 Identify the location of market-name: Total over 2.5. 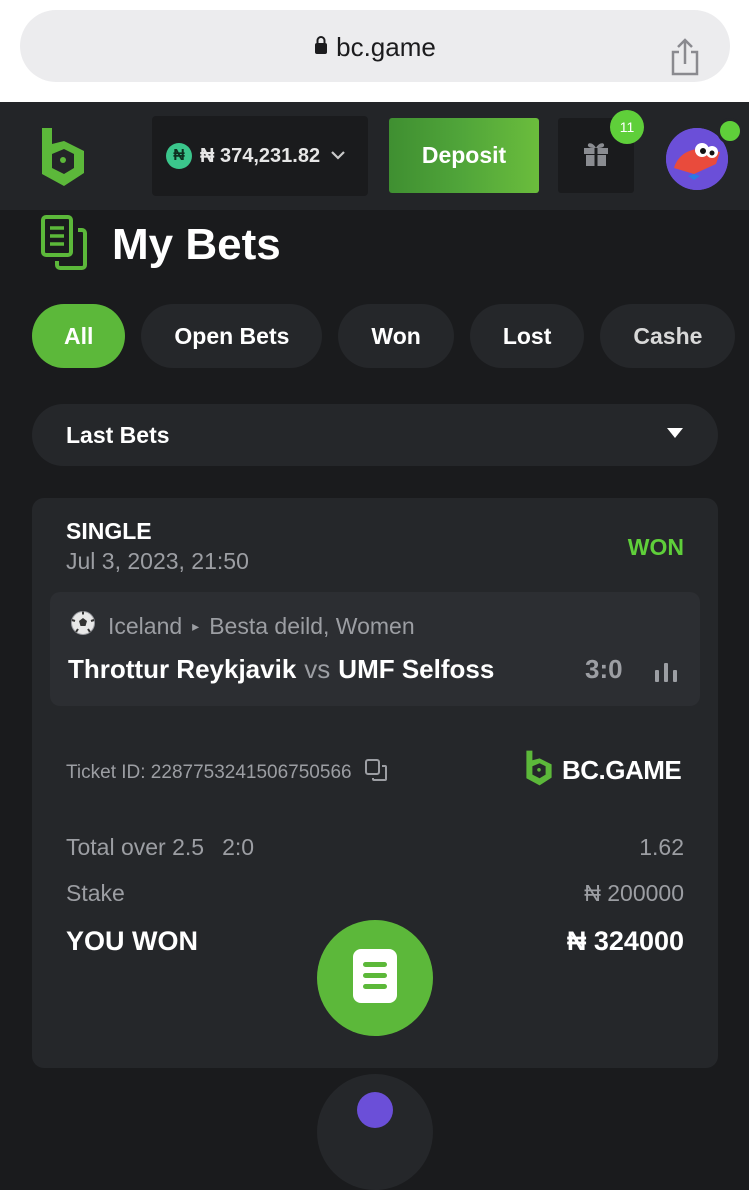
(135, 847).